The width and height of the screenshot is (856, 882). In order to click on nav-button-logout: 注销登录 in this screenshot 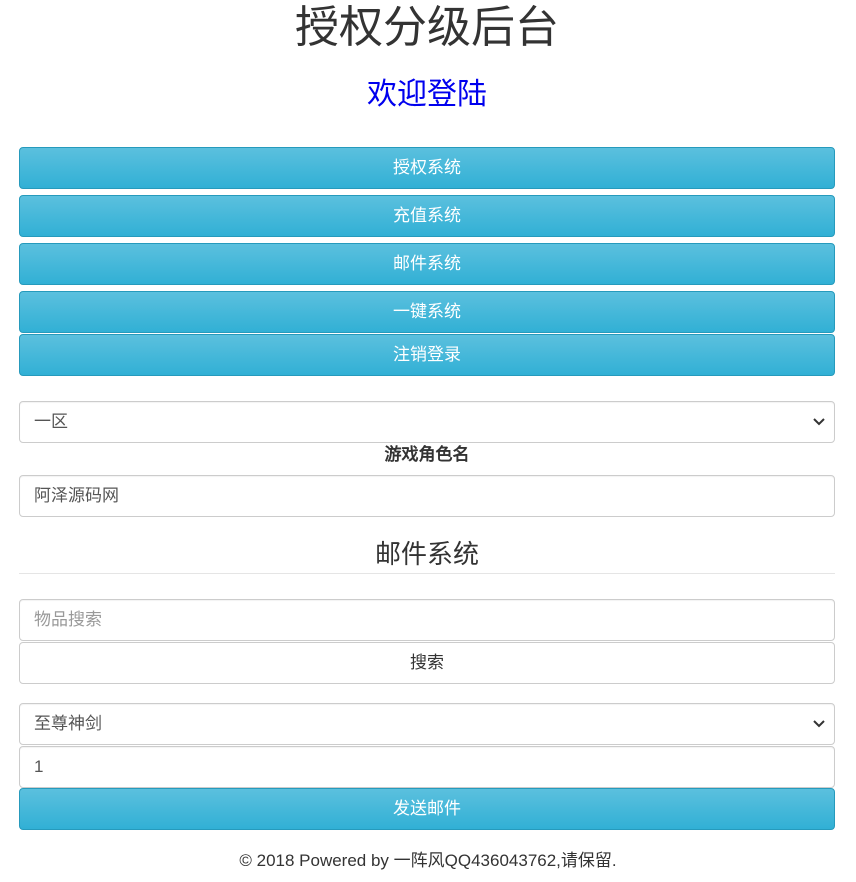, I will do `click(427, 355)`.